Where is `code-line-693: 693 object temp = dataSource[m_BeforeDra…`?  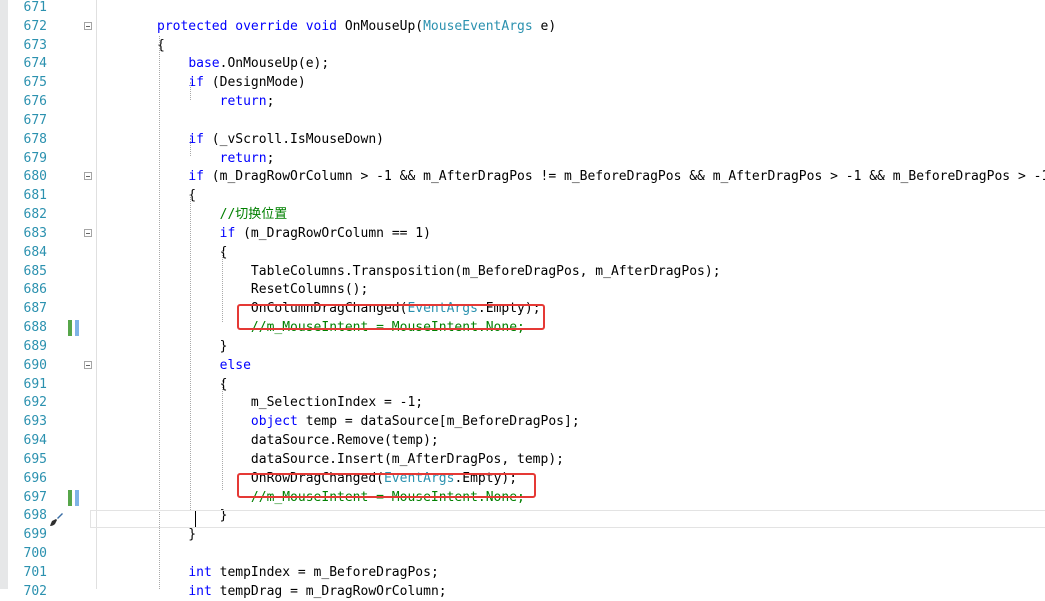 code-line-693: 693 object temp = dataSource[m_BeforeDra… is located at coordinates (522, 422).